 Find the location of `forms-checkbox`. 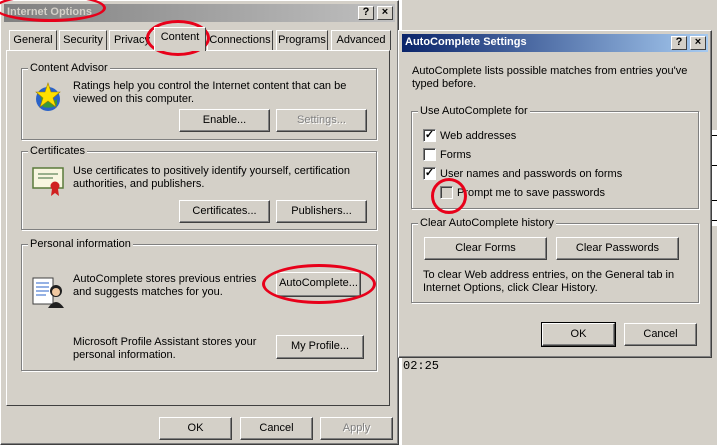

forms-checkbox is located at coordinates (429, 154).